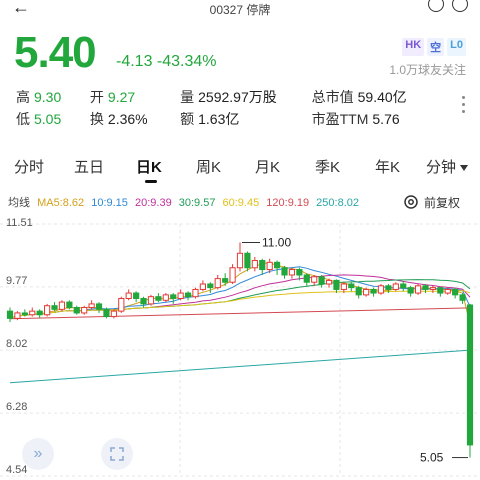  Describe the element at coordinates (288, 203) in the screenshot. I see `ma120-value: 120:9.19` at that location.